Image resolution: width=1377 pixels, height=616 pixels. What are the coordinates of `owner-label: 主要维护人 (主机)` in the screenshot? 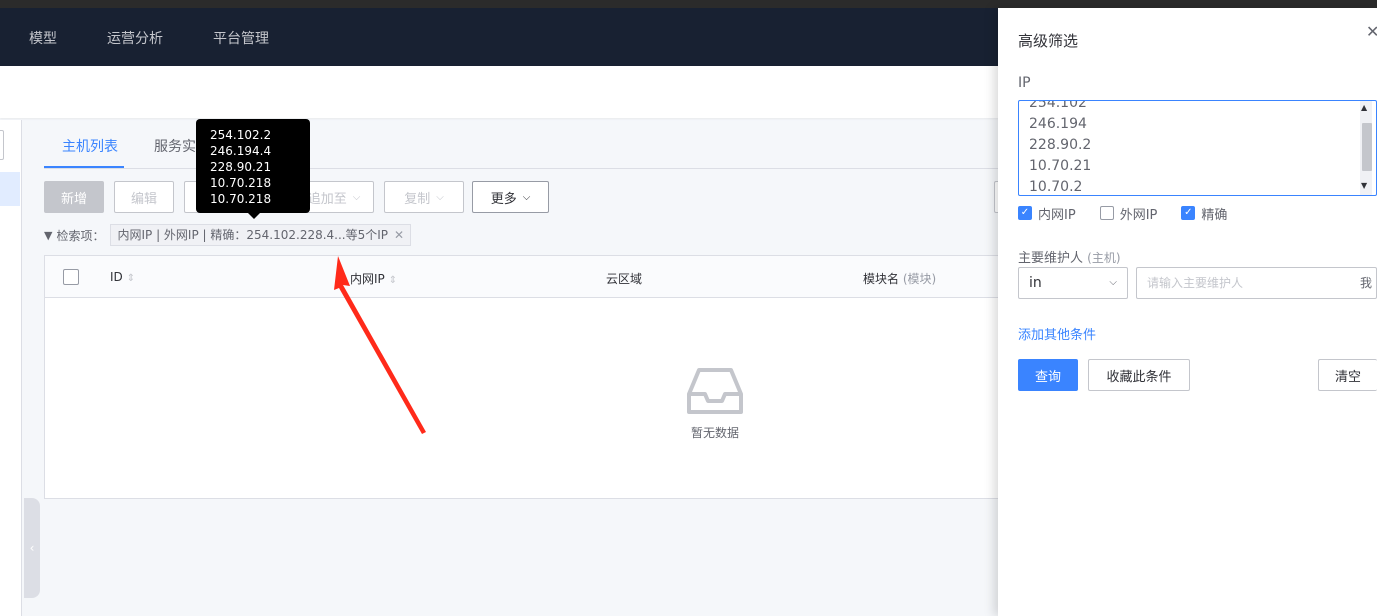 It's located at (1069, 256).